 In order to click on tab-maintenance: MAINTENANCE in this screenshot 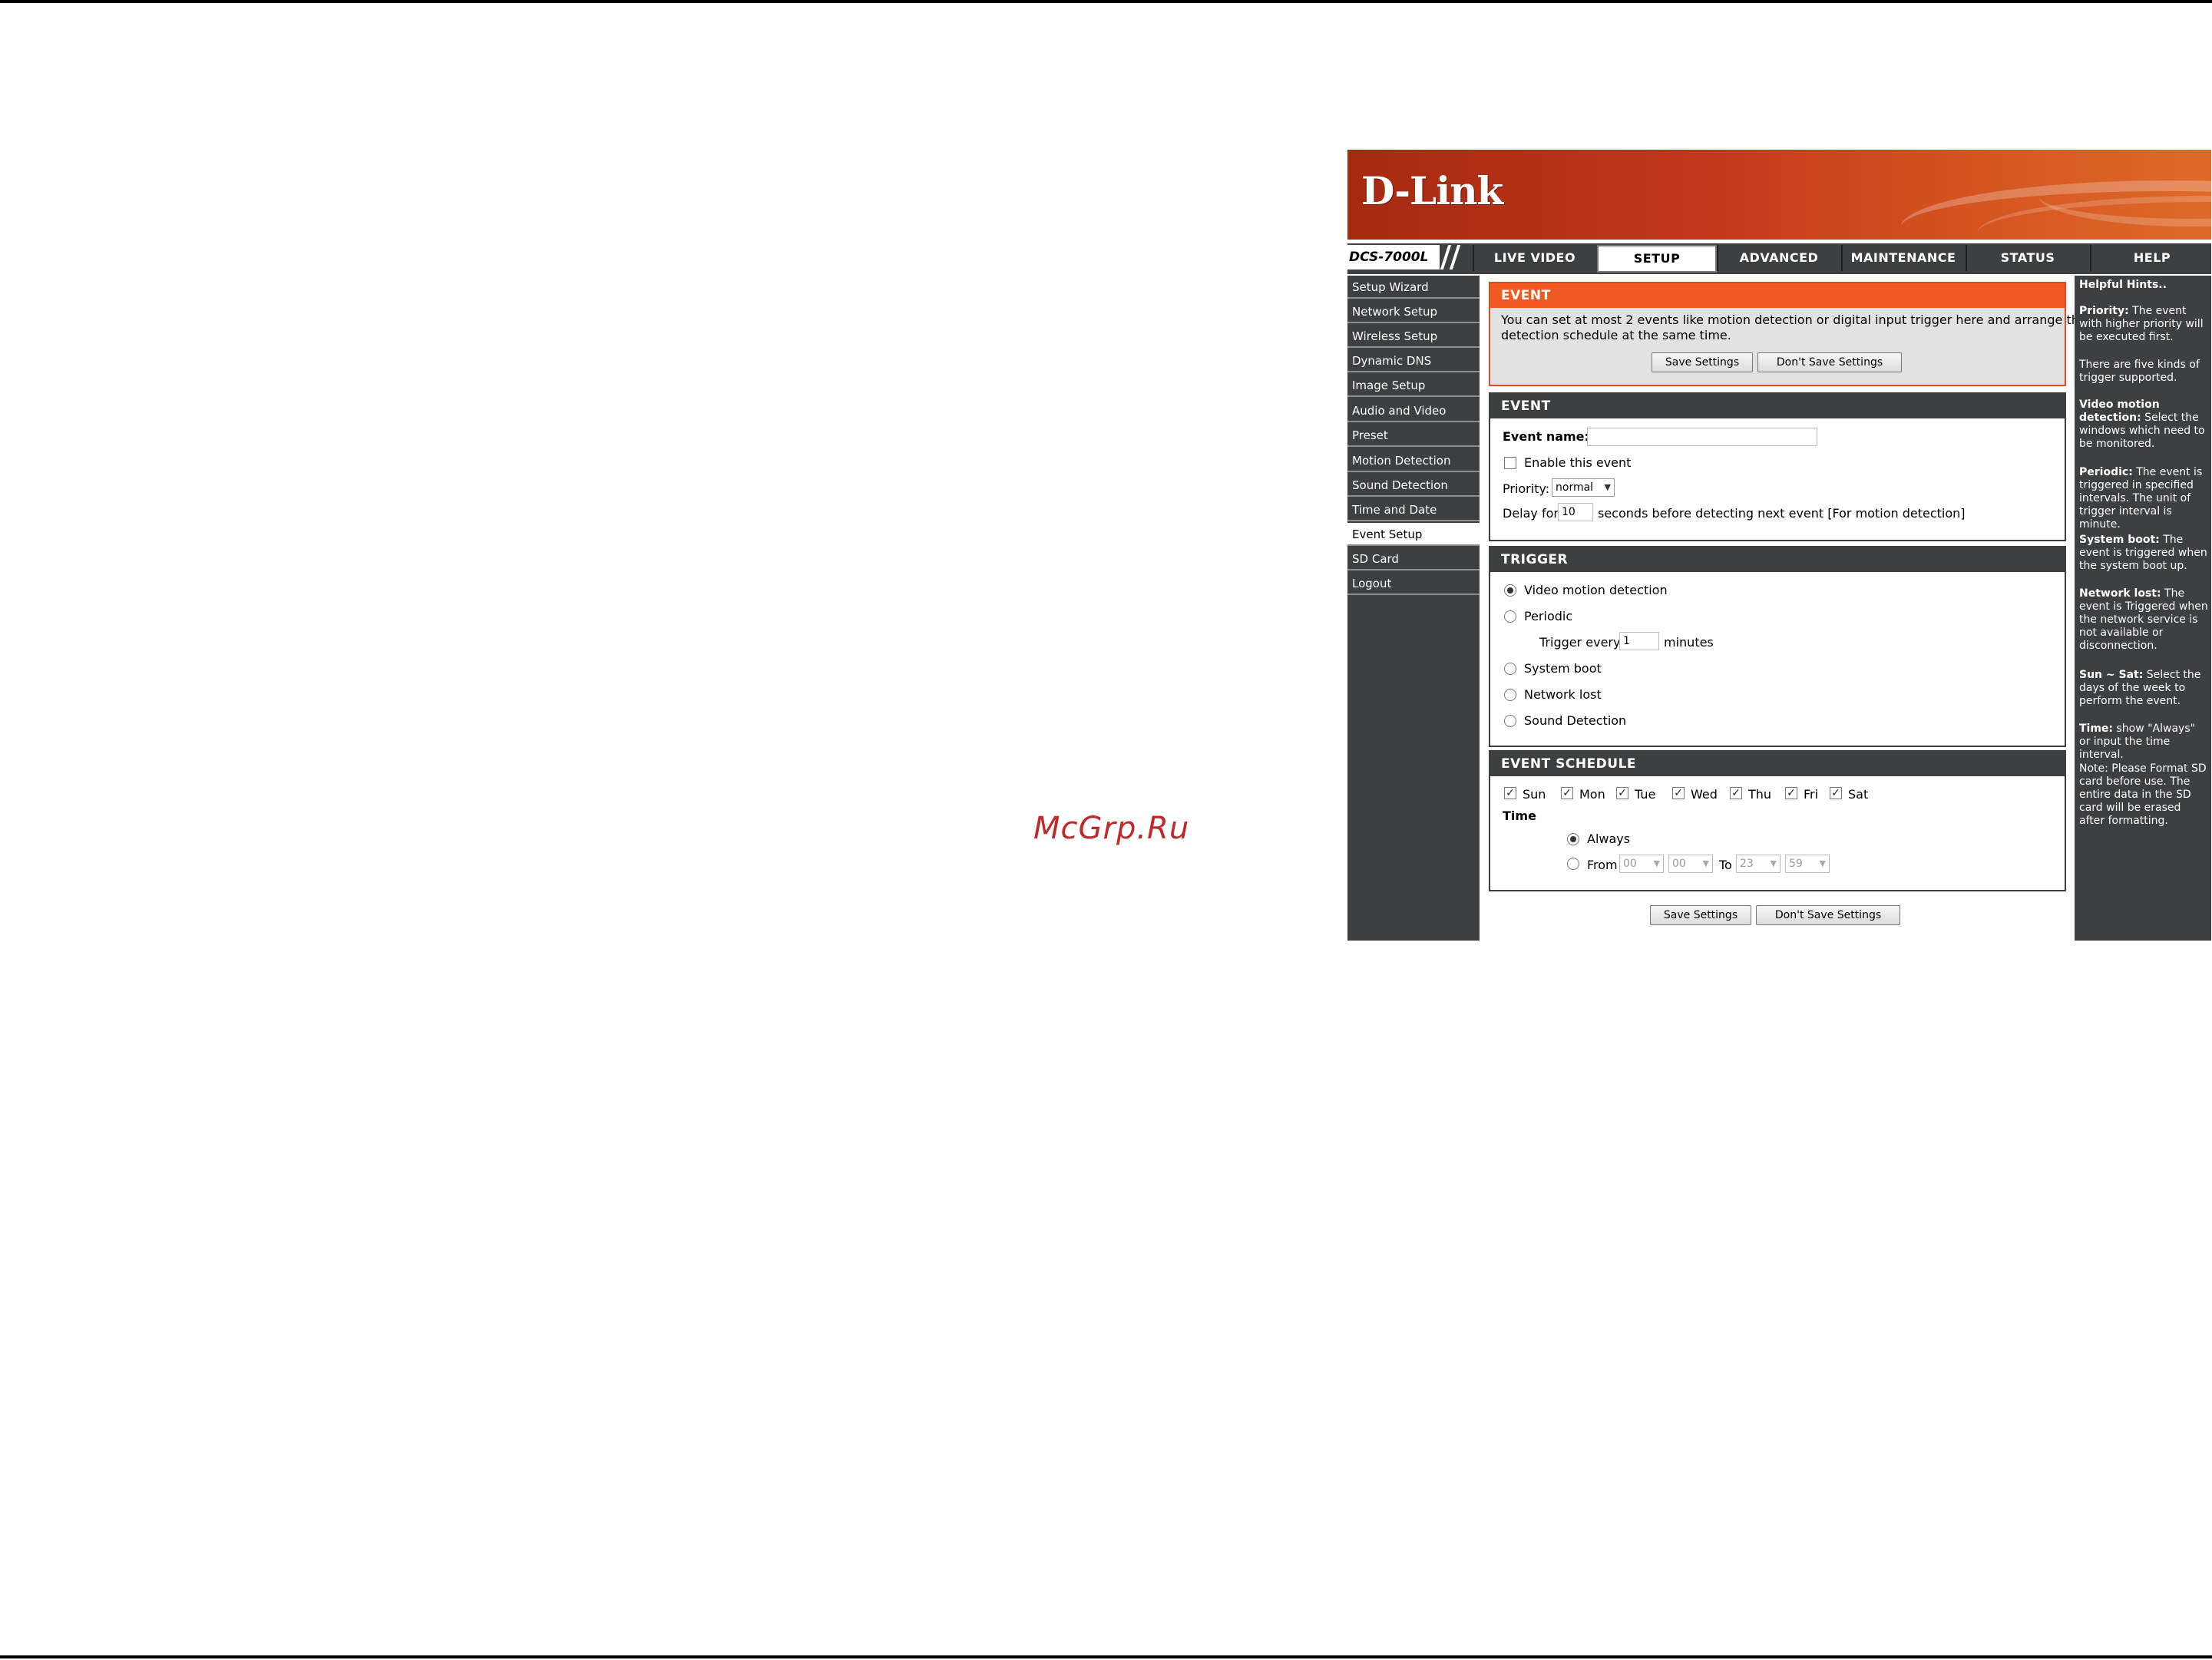, I will do `click(1902, 258)`.